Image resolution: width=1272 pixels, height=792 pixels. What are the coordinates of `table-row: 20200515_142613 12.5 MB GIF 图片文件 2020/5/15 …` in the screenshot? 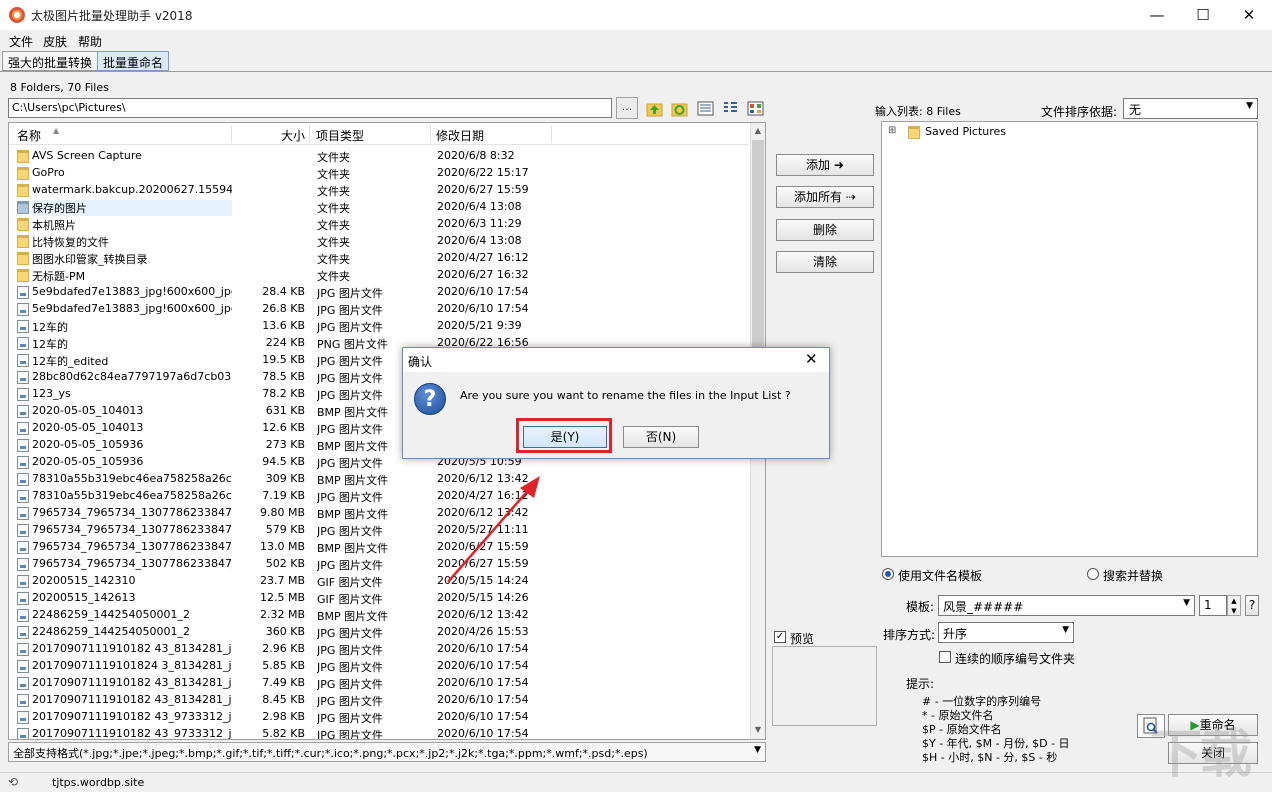 It's located at (379, 598).